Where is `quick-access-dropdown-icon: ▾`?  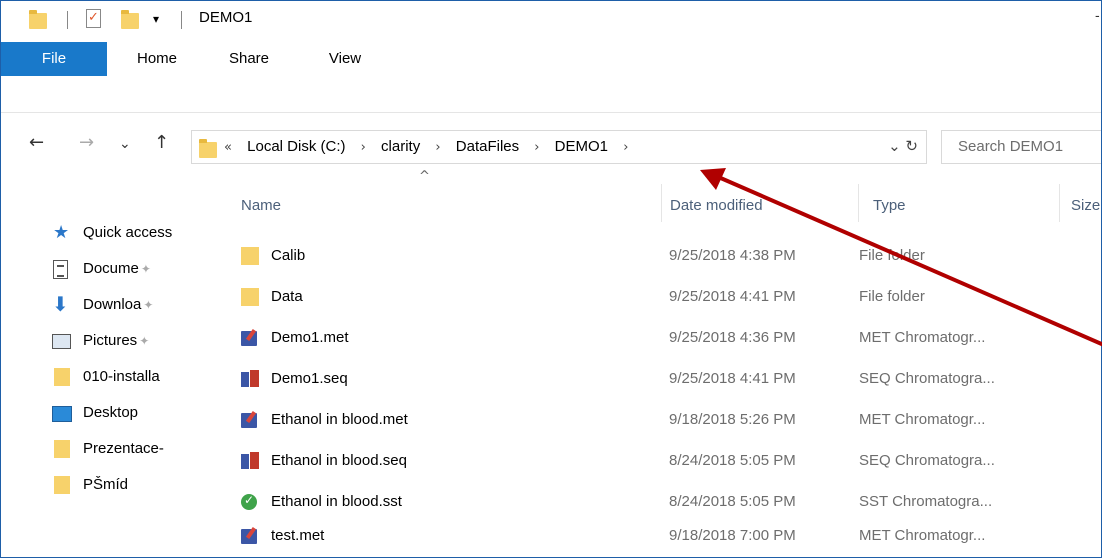
quick-access-dropdown-icon: ▾ is located at coordinates (156, 19).